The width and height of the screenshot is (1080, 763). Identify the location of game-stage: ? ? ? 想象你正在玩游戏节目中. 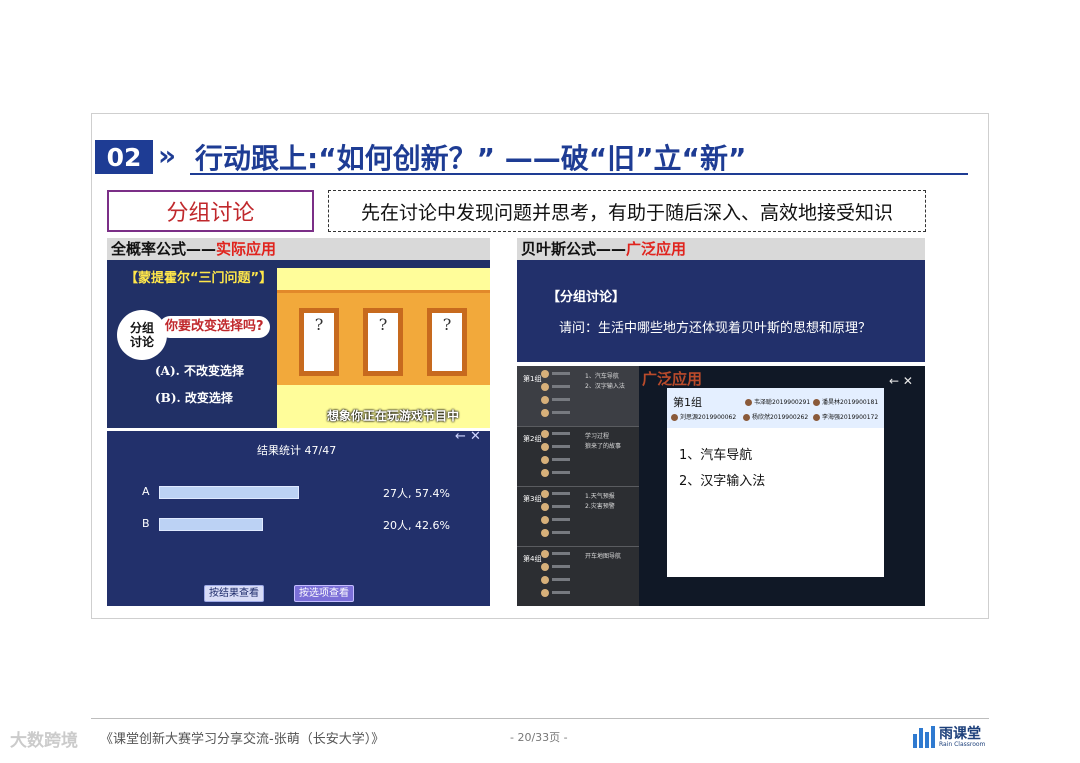
(383, 348).